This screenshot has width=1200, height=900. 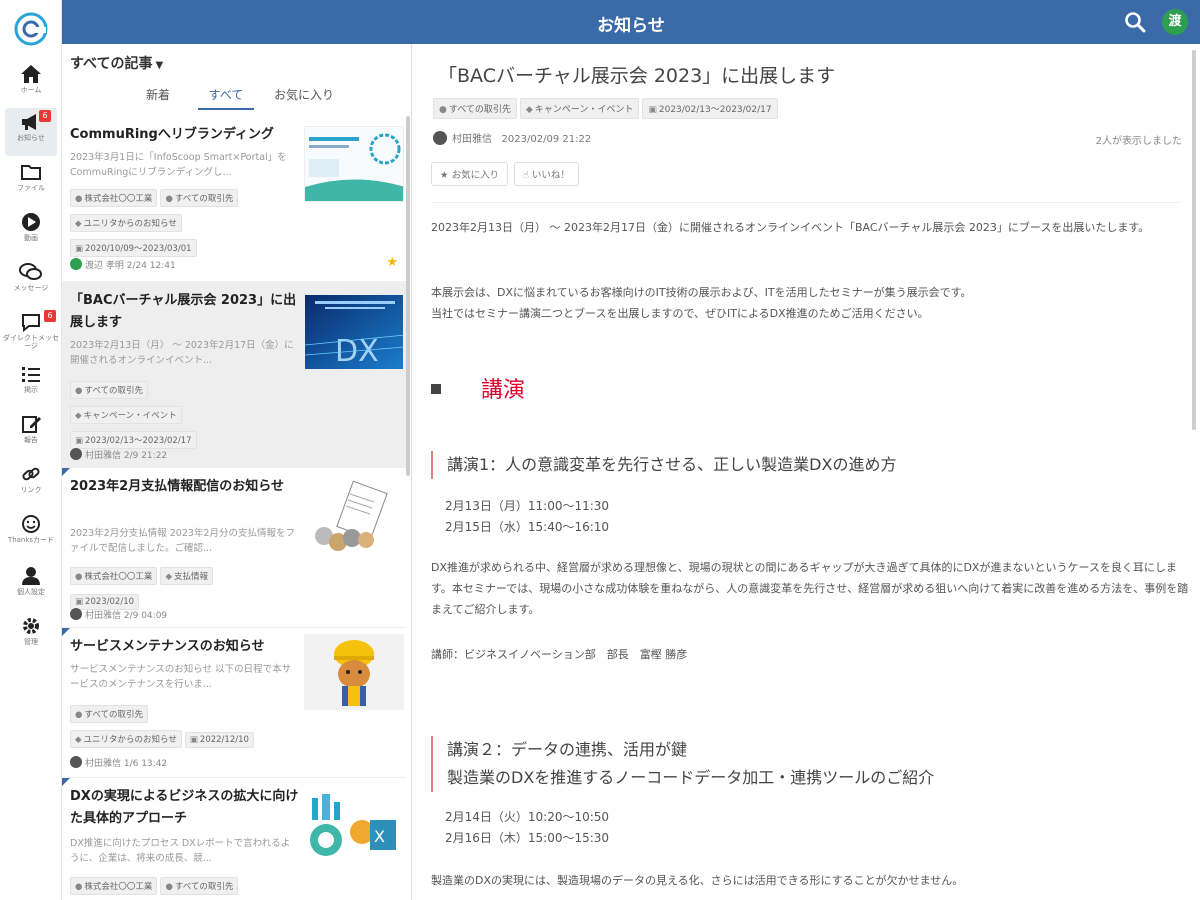 I want to click on rail-label: お知らせ, so click(x=31, y=138).